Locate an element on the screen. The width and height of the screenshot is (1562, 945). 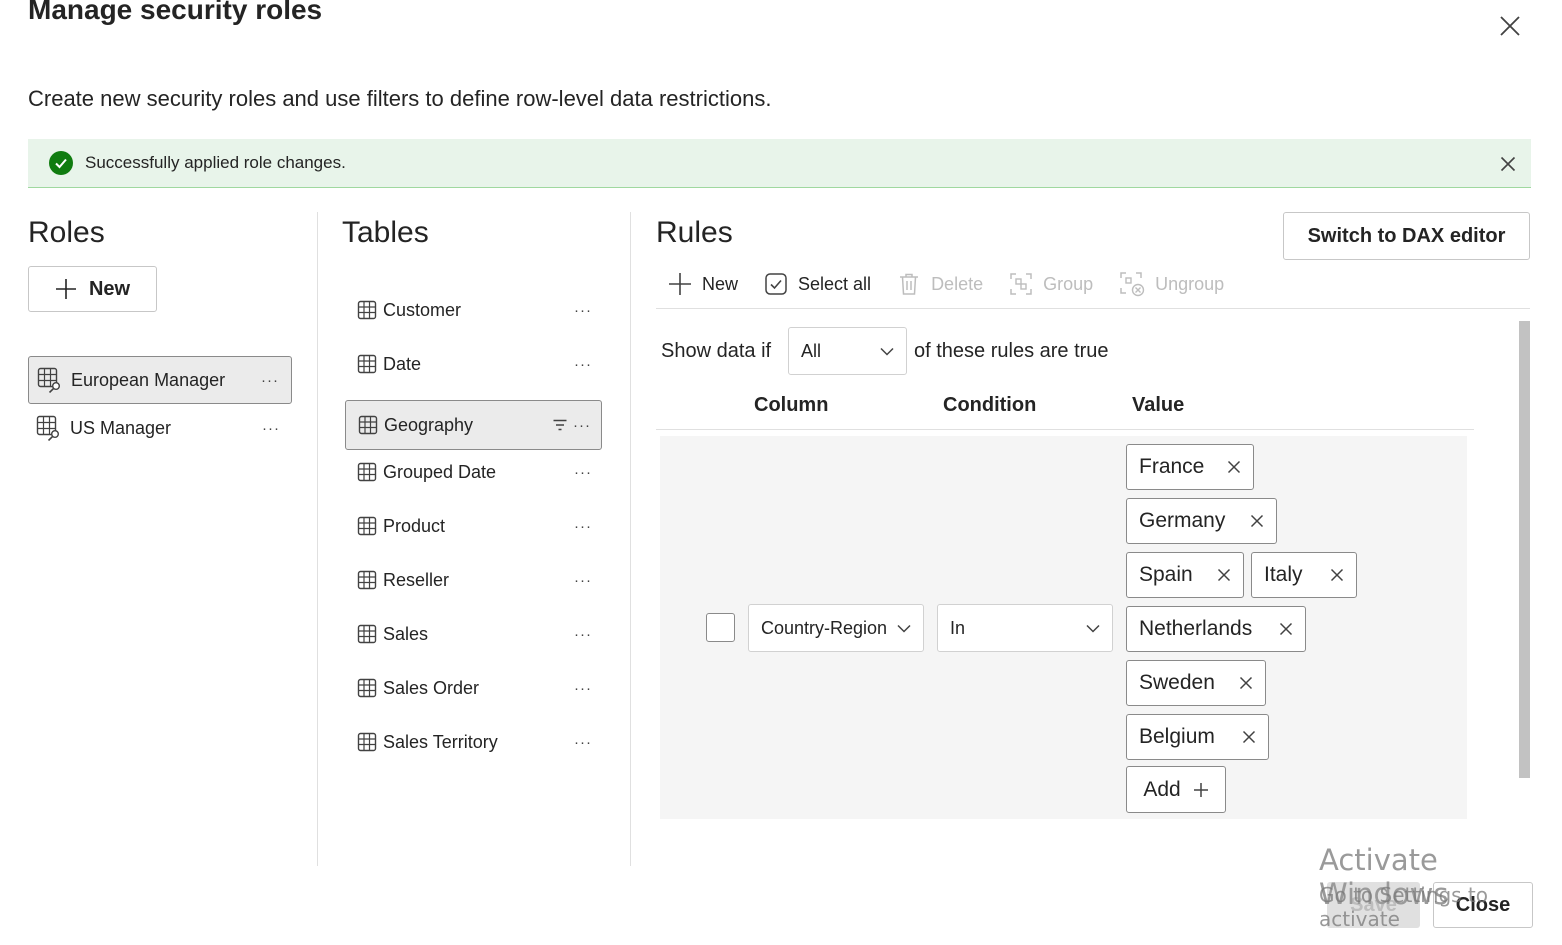
new-role-button: New is located at coordinates (92, 289).